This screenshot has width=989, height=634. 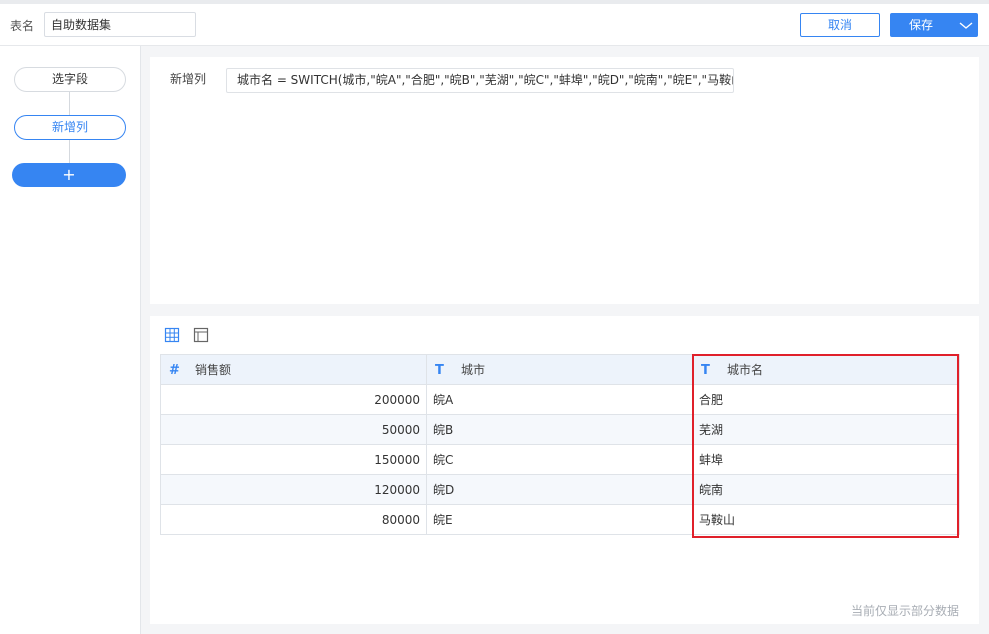 I want to click on table-row: 80000 皖E 马鞍山, so click(x=560, y=519).